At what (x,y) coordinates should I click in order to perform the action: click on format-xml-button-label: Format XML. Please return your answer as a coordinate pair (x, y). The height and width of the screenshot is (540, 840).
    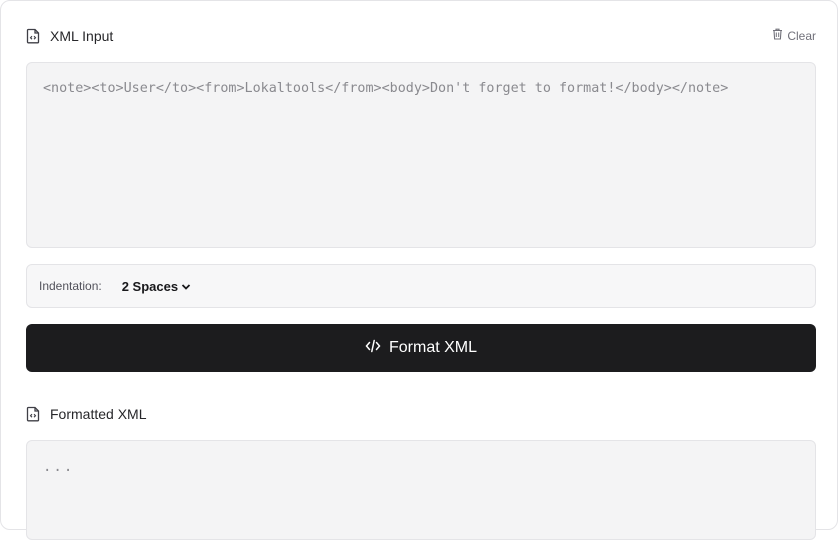
    Looking at the image, I should click on (432, 347).